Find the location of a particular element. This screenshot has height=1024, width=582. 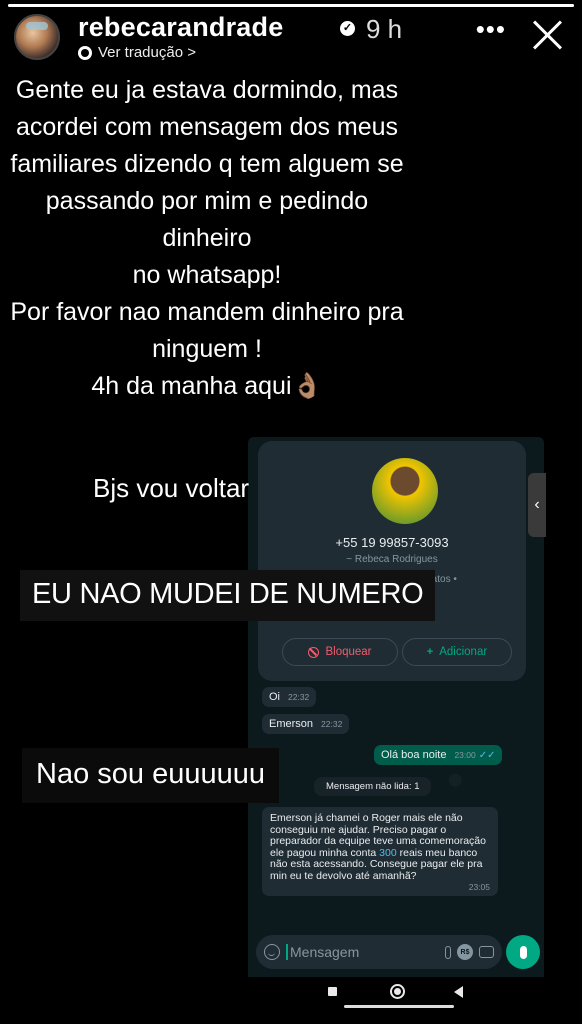

payment-icon: R$ is located at coordinates (465, 952).